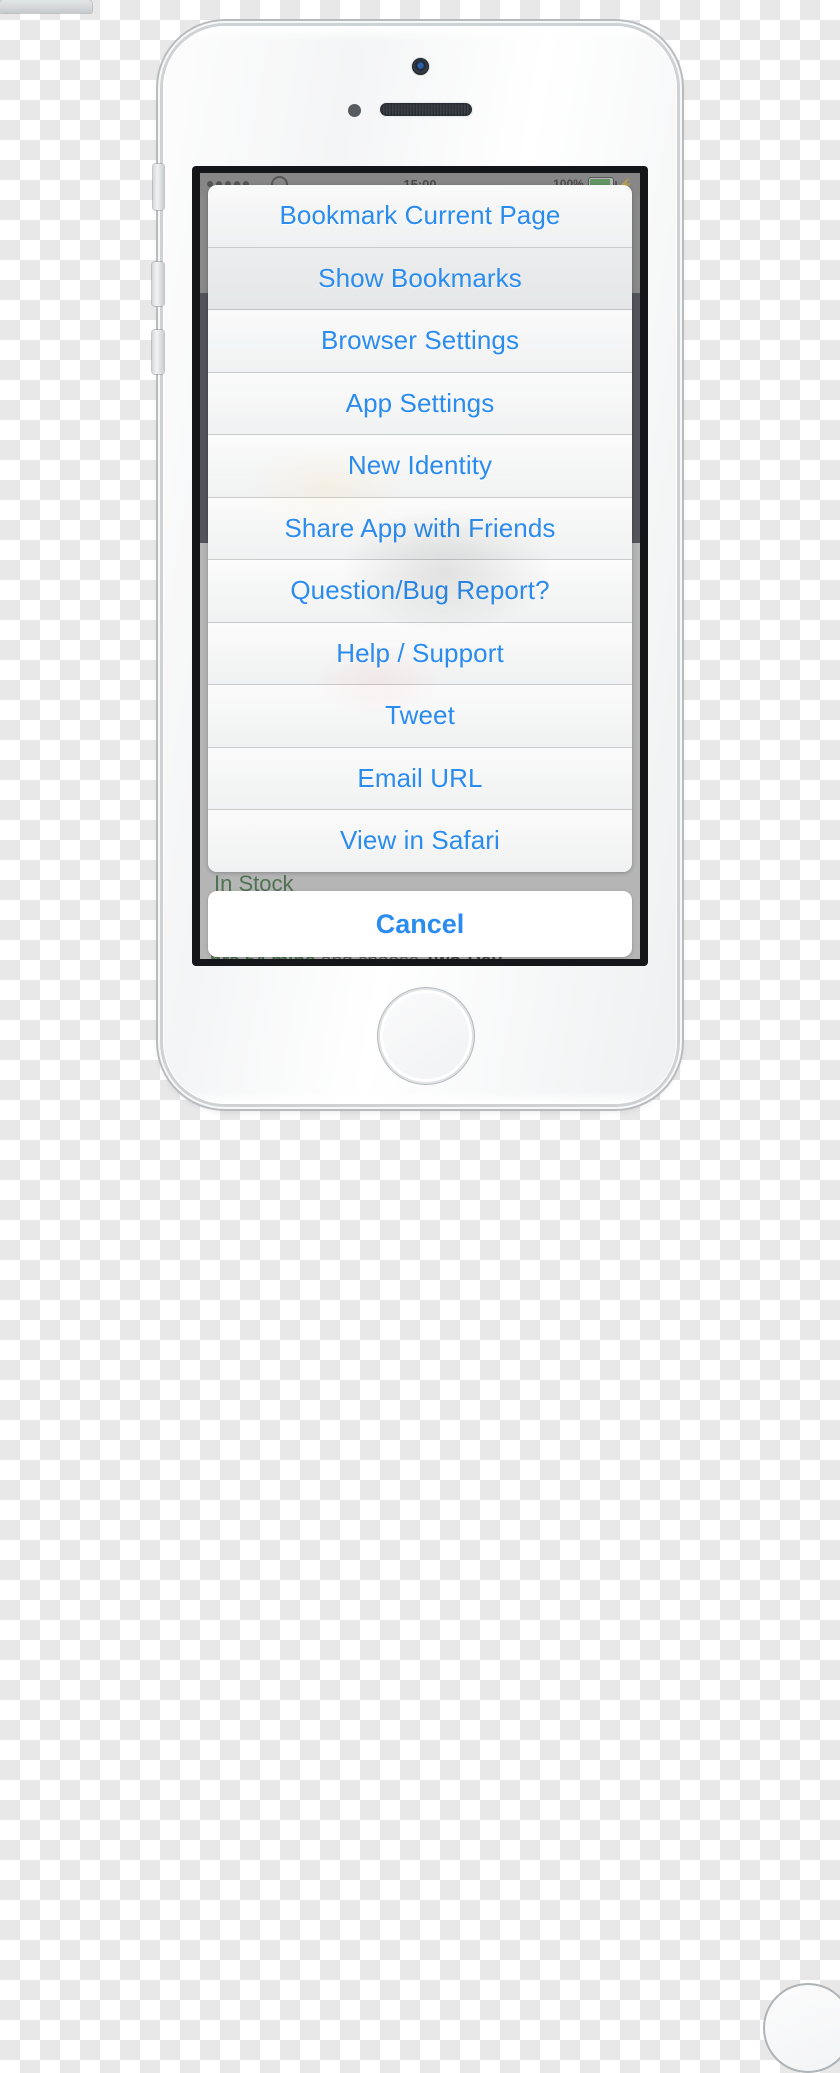 This screenshot has height=2073, width=840. I want to click on camera-icon, so click(420, 66).